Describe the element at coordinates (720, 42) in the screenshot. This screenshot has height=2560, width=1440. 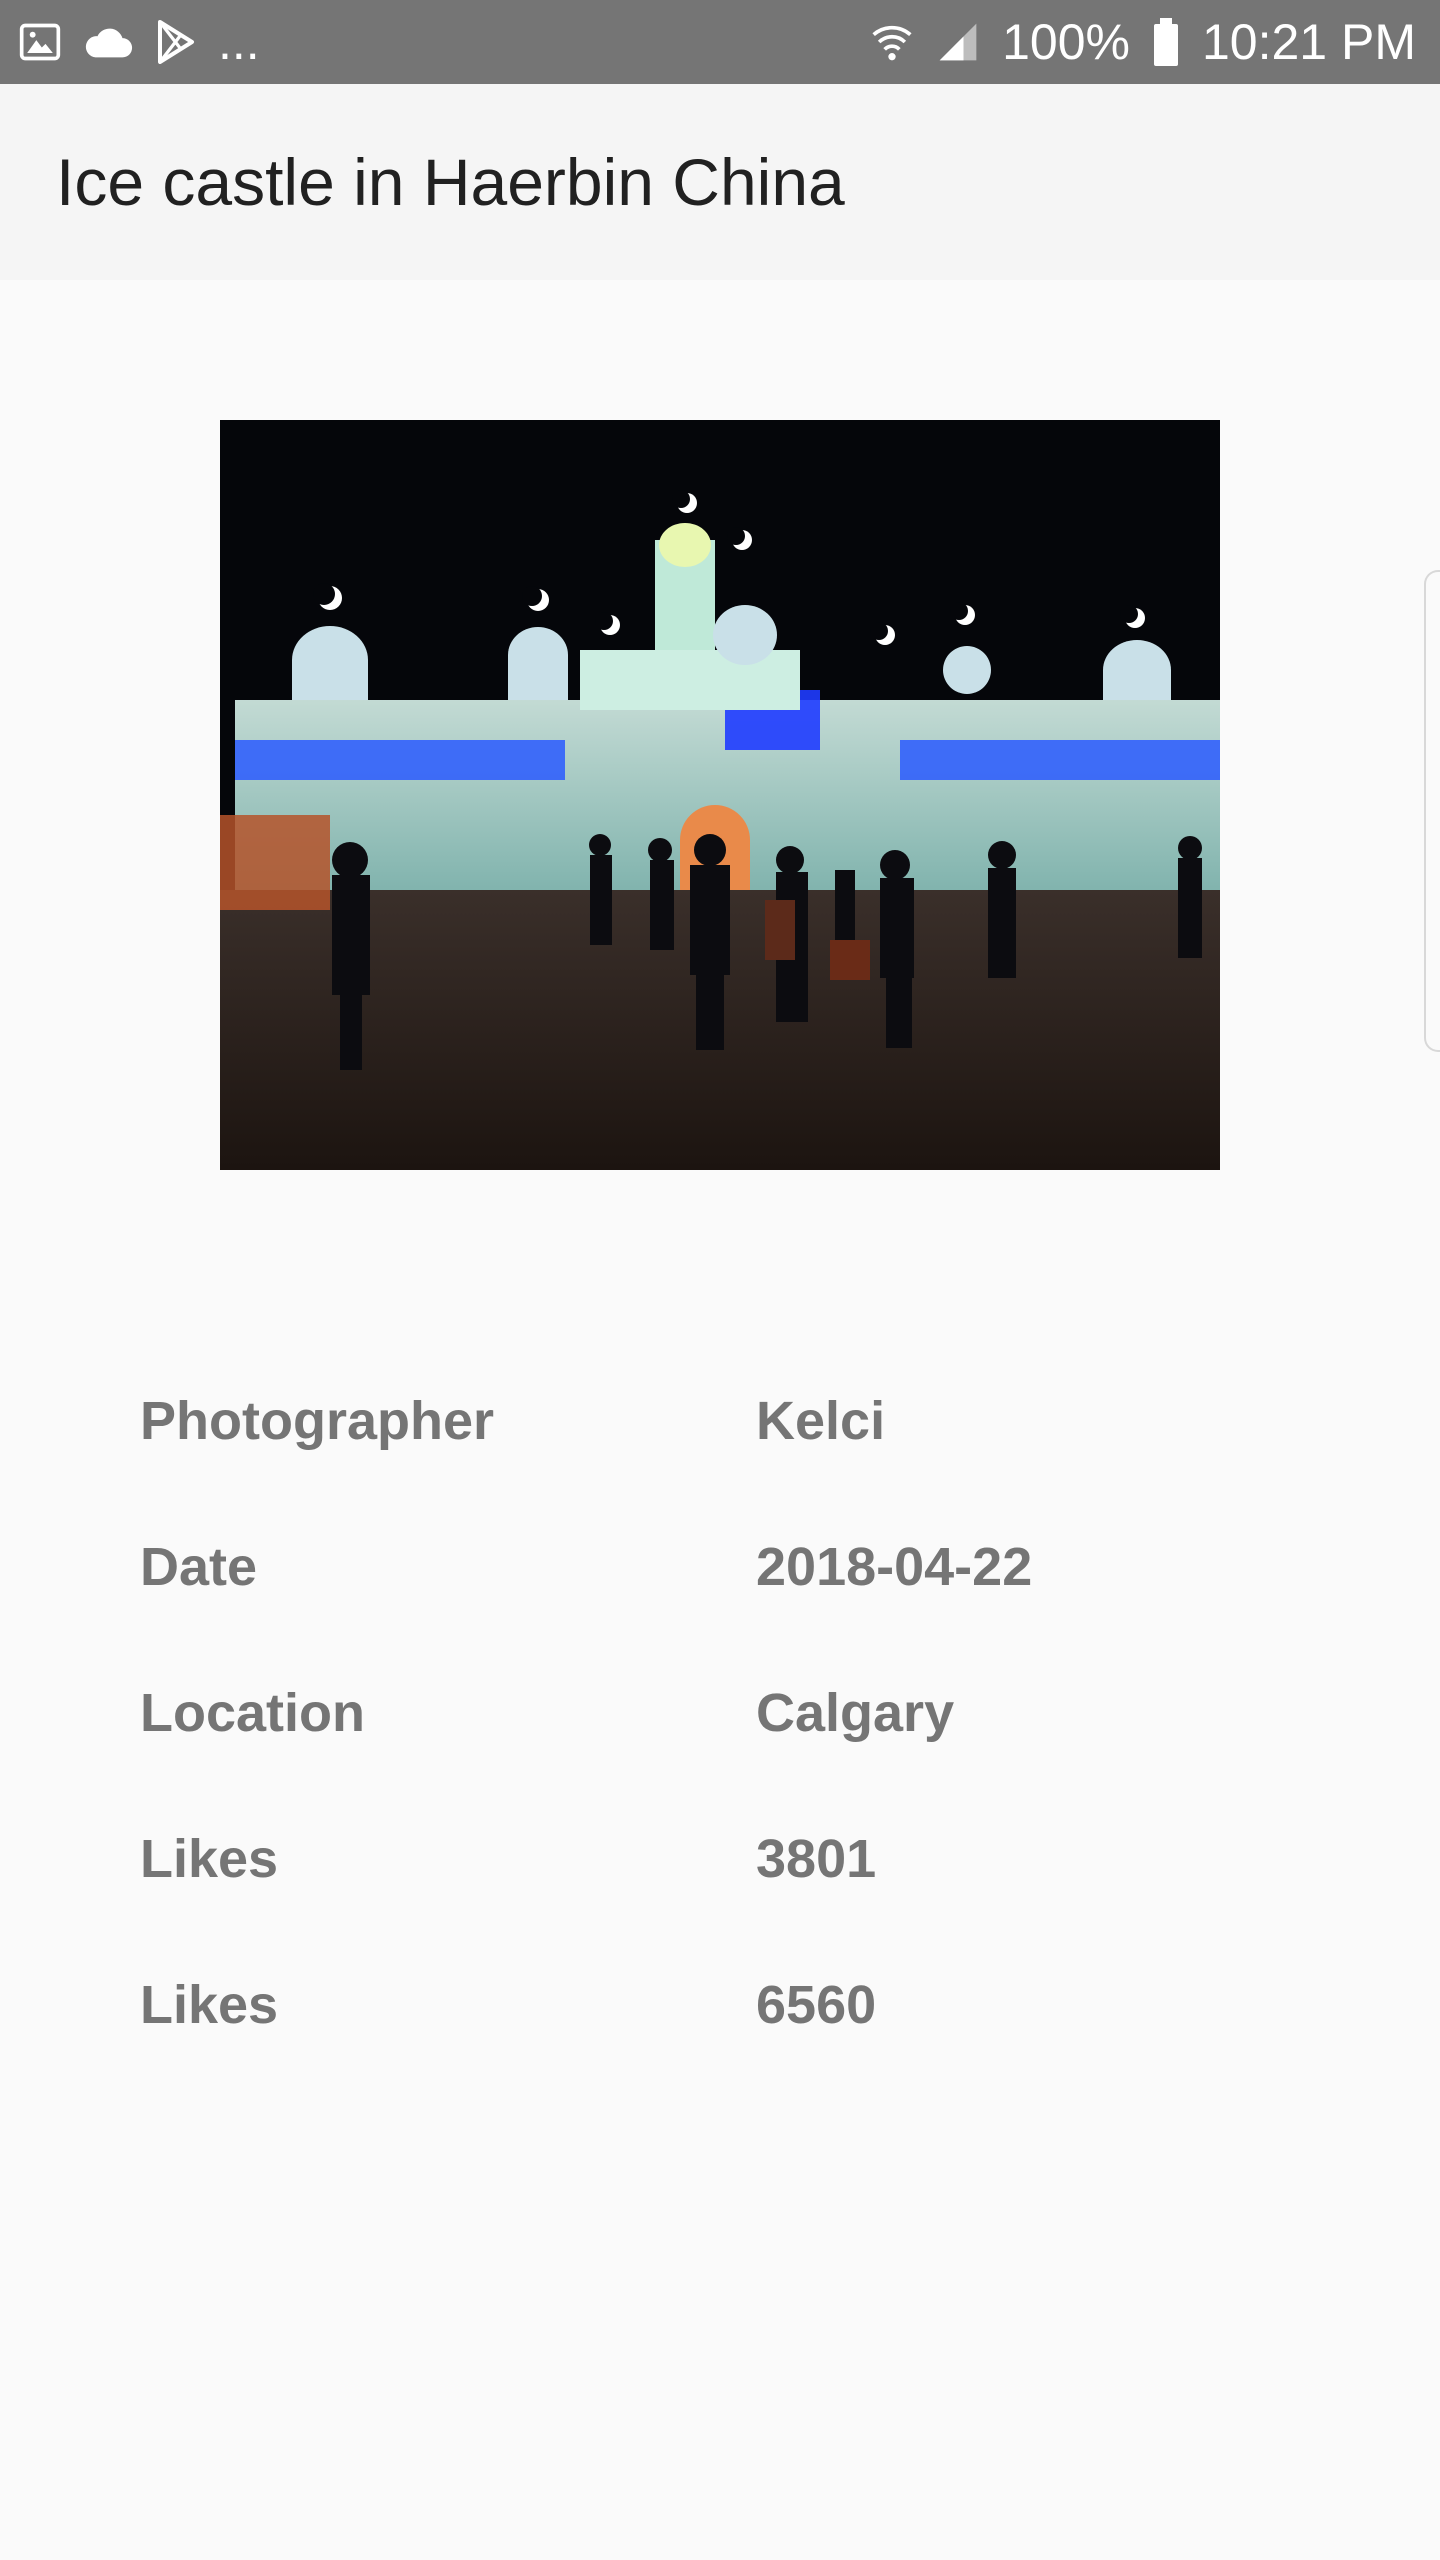
I see `status-bar: ... 100% 10:21 PM` at that location.